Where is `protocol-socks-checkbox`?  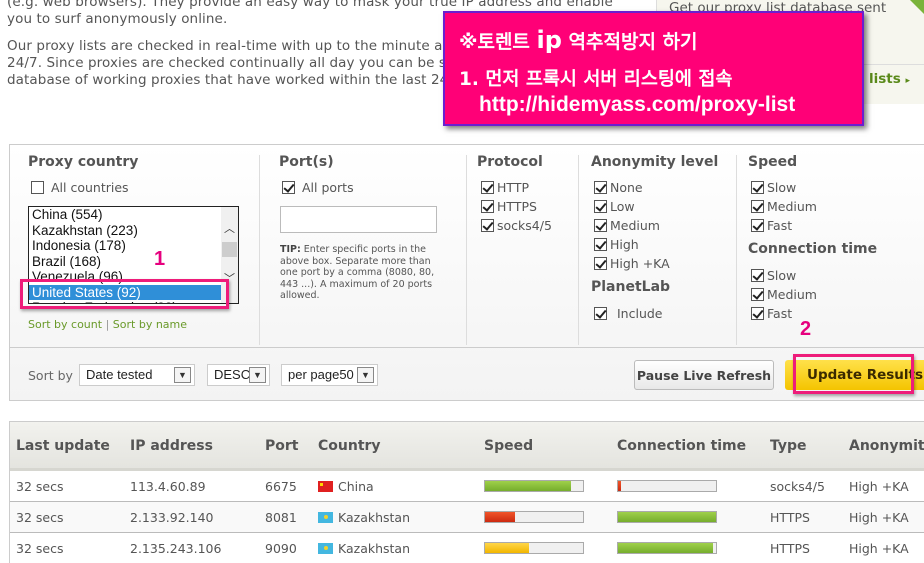 protocol-socks-checkbox is located at coordinates (487, 225).